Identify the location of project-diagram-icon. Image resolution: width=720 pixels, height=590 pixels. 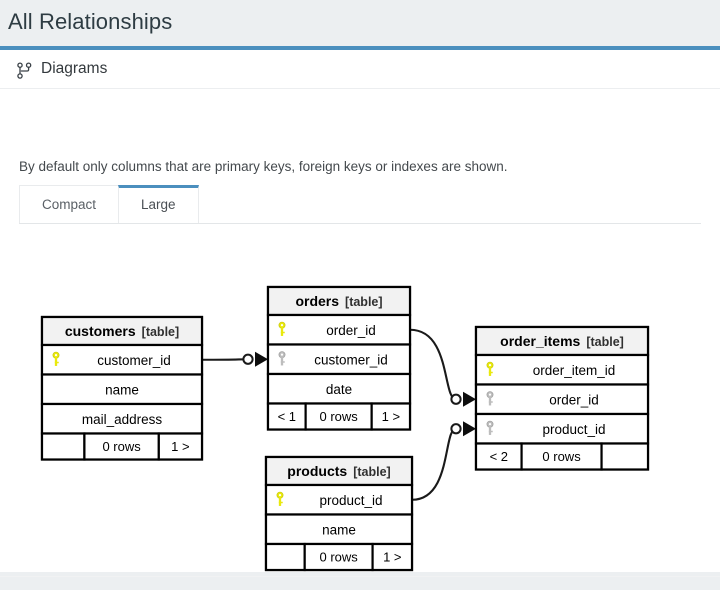
(24, 70).